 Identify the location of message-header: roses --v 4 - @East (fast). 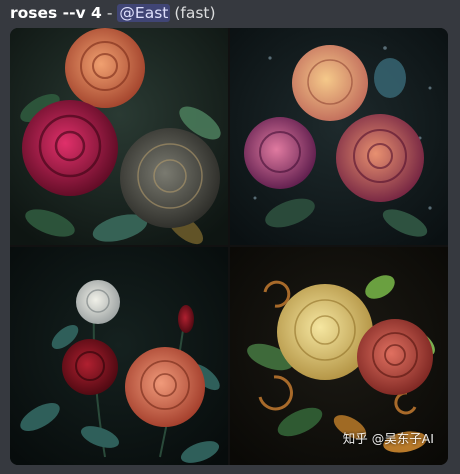
(113, 13).